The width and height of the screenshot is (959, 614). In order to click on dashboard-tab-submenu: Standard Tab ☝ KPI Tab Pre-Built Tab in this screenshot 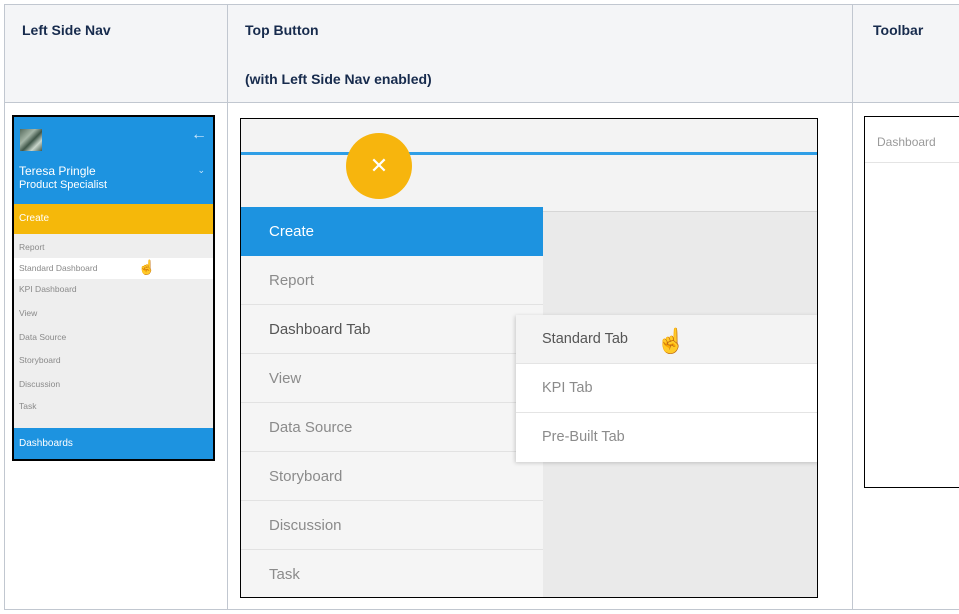, I will do `click(666, 388)`.